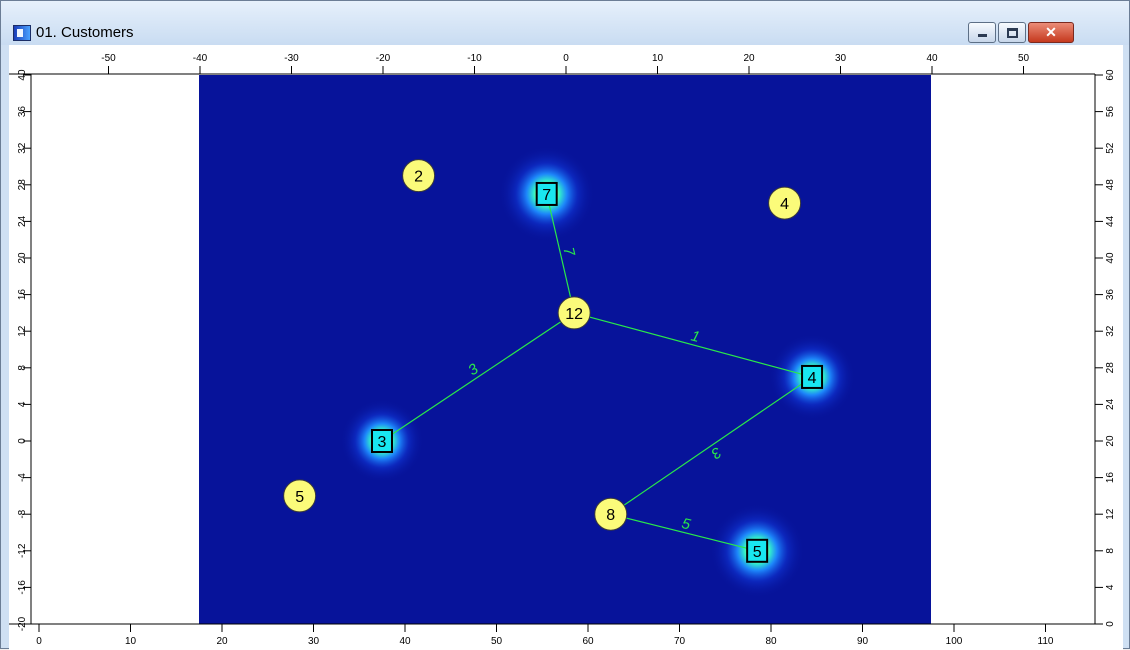 This screenshot has width=1130, height=650. What do you see at coordinates (497, 641) in the screenshot?
I see `bottom-tick-label: 50` at bounding box center [497, 641].